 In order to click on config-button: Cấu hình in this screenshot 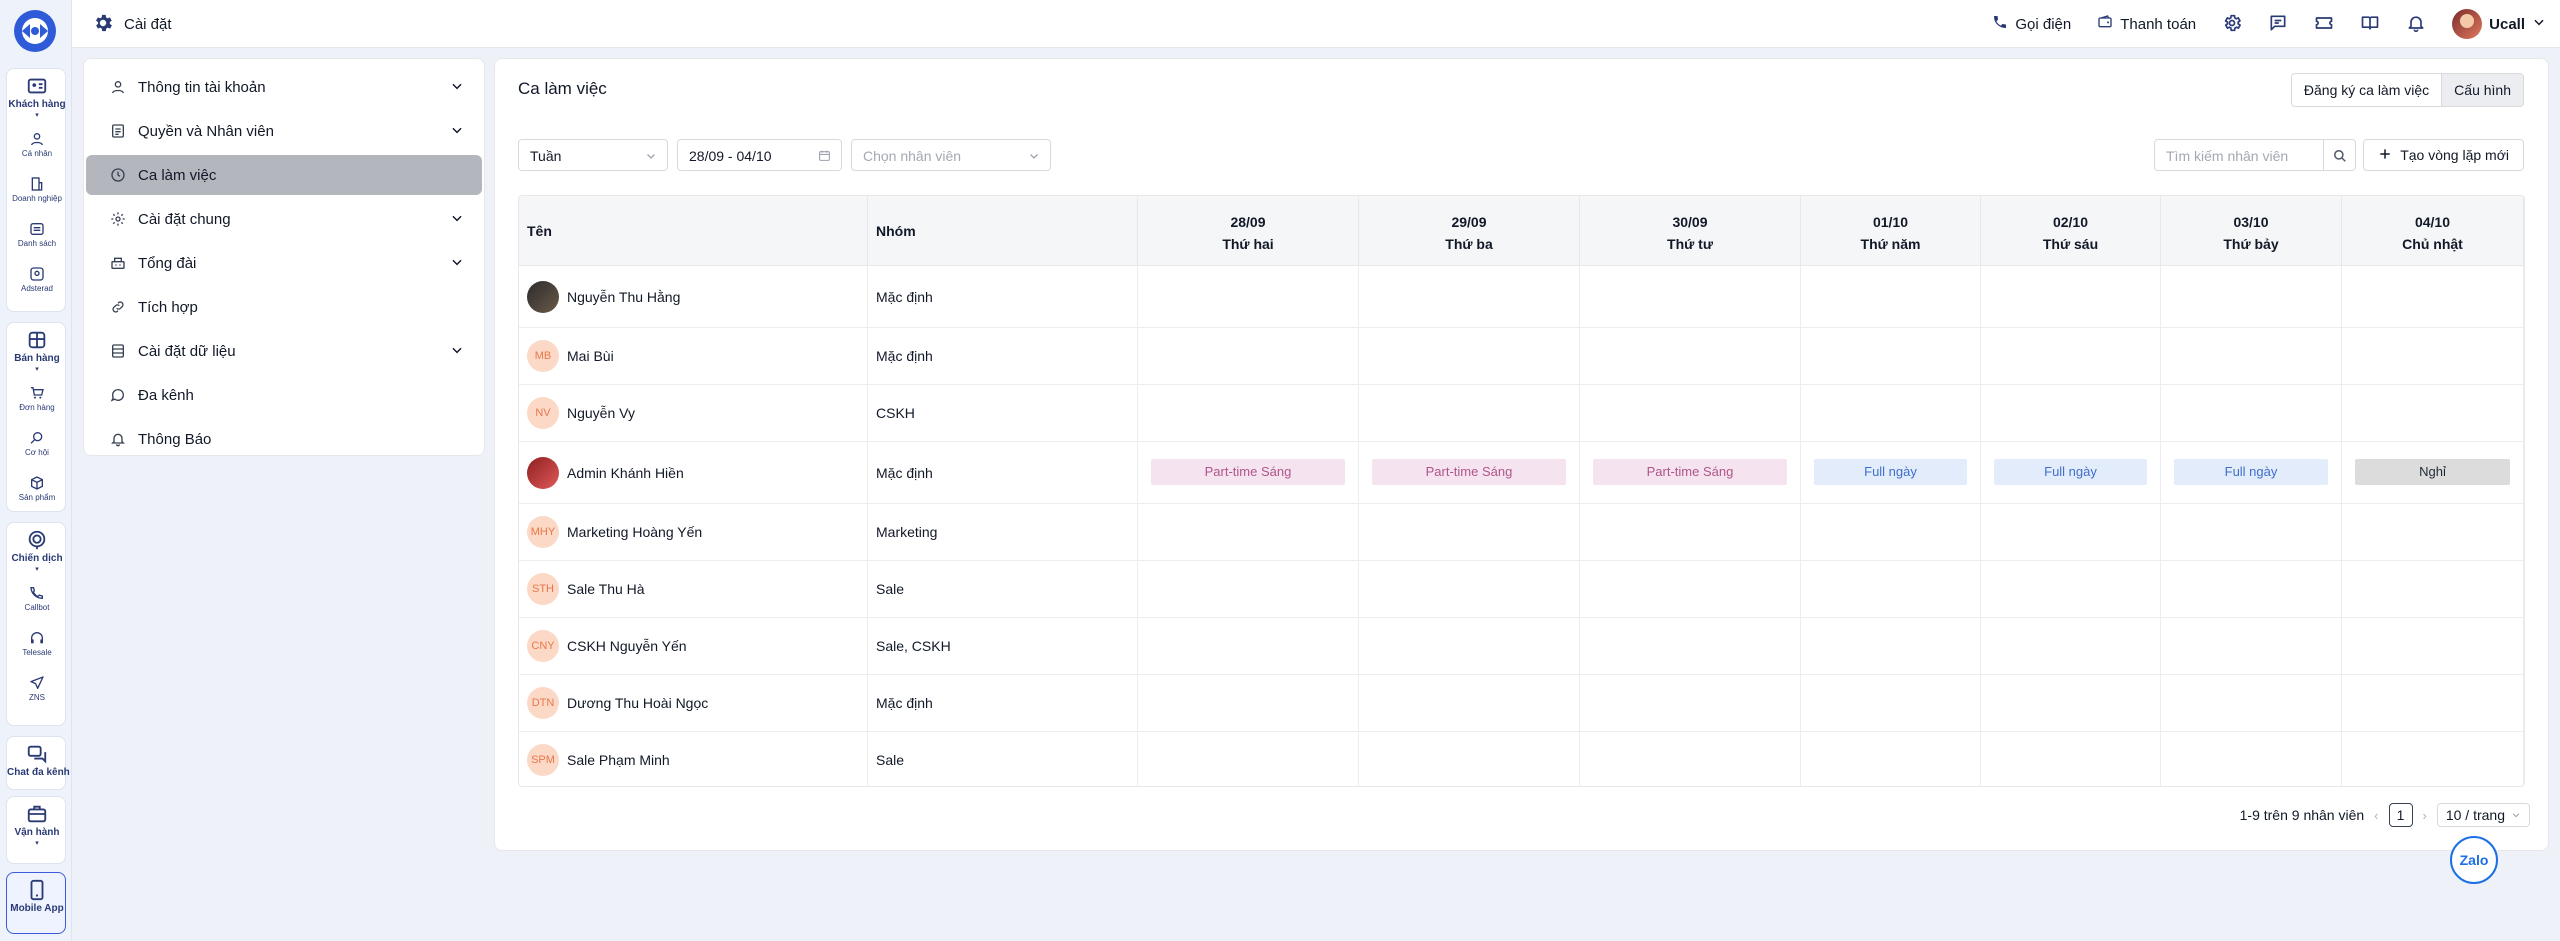, I will do `click(2482, 90)`.